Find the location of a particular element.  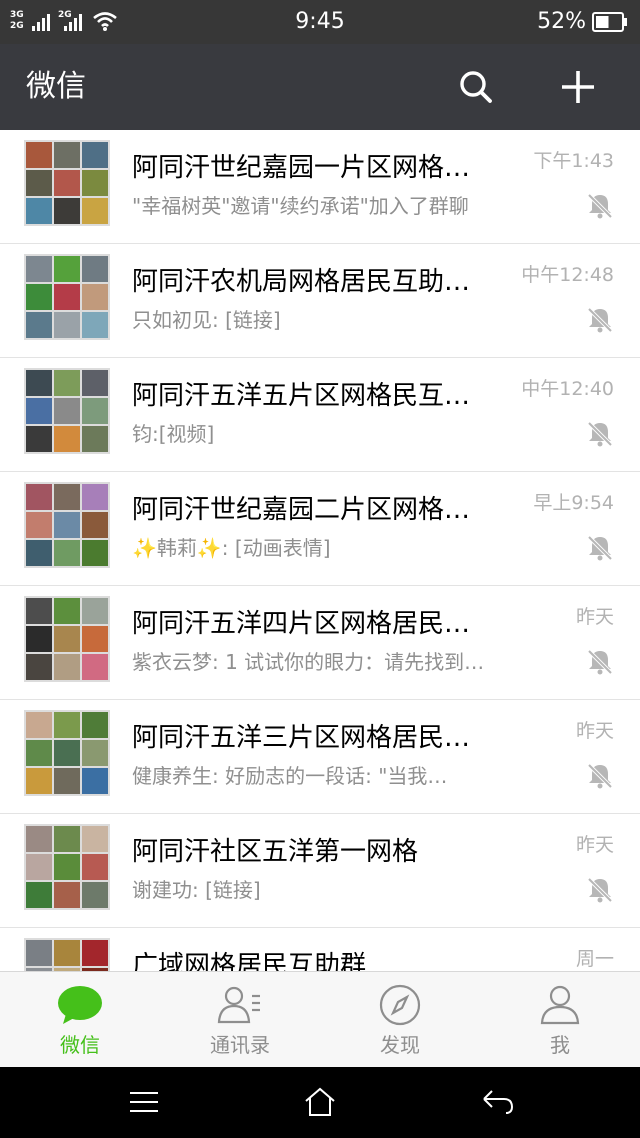

tab-label: 发现 is located at coordinates (400, 1045).